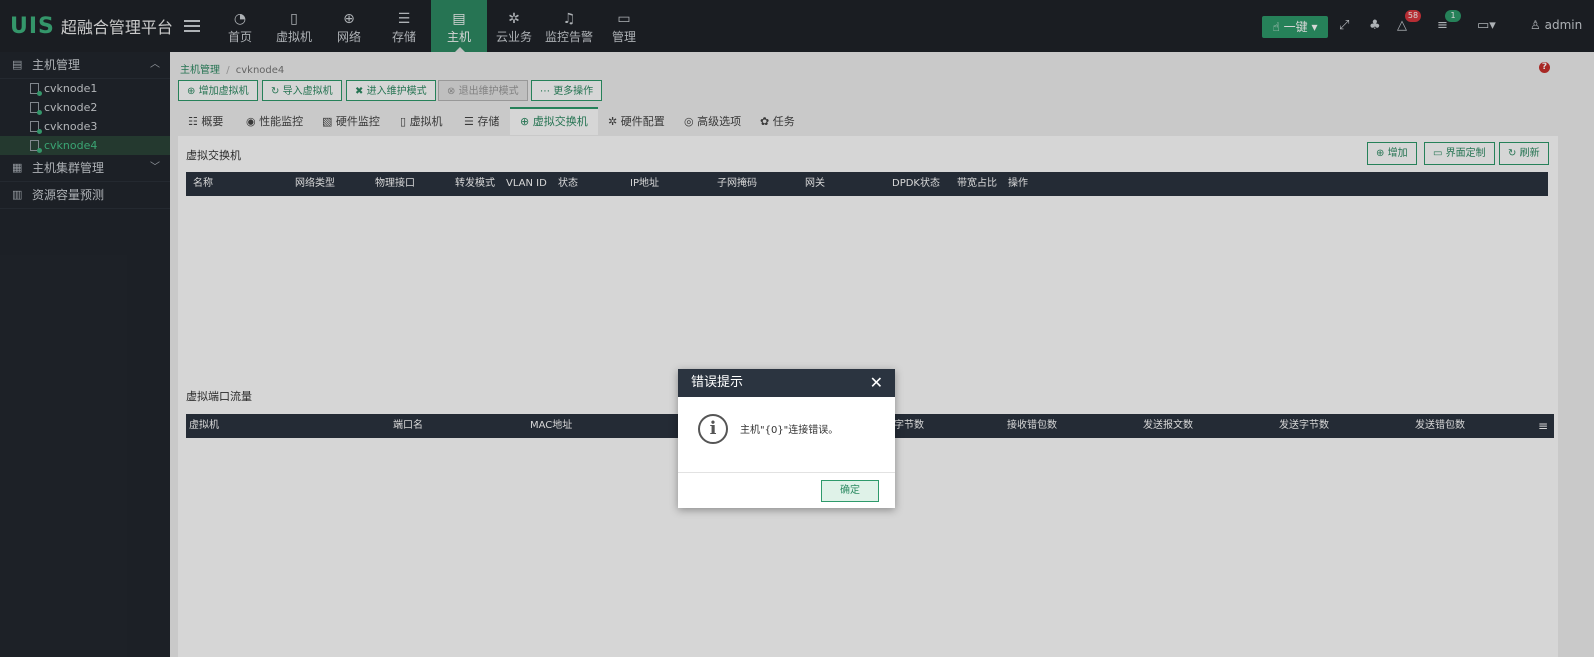 This screenshot has height=657, width=1594. I want to click on dialog-header: 错误提示 ✕, so click(786, 383).